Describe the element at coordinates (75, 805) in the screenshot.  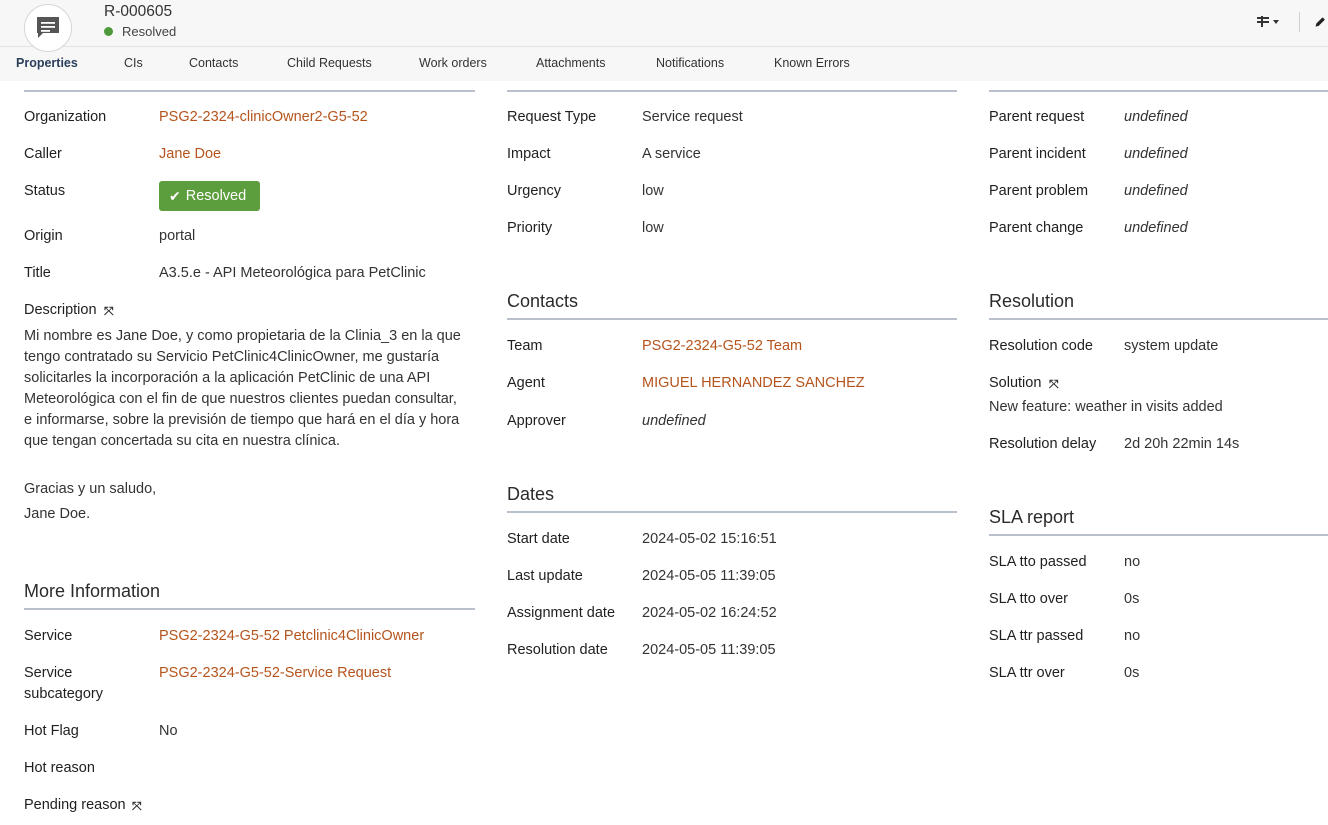
I see `pending-reason-label: Pending reason` at that location.